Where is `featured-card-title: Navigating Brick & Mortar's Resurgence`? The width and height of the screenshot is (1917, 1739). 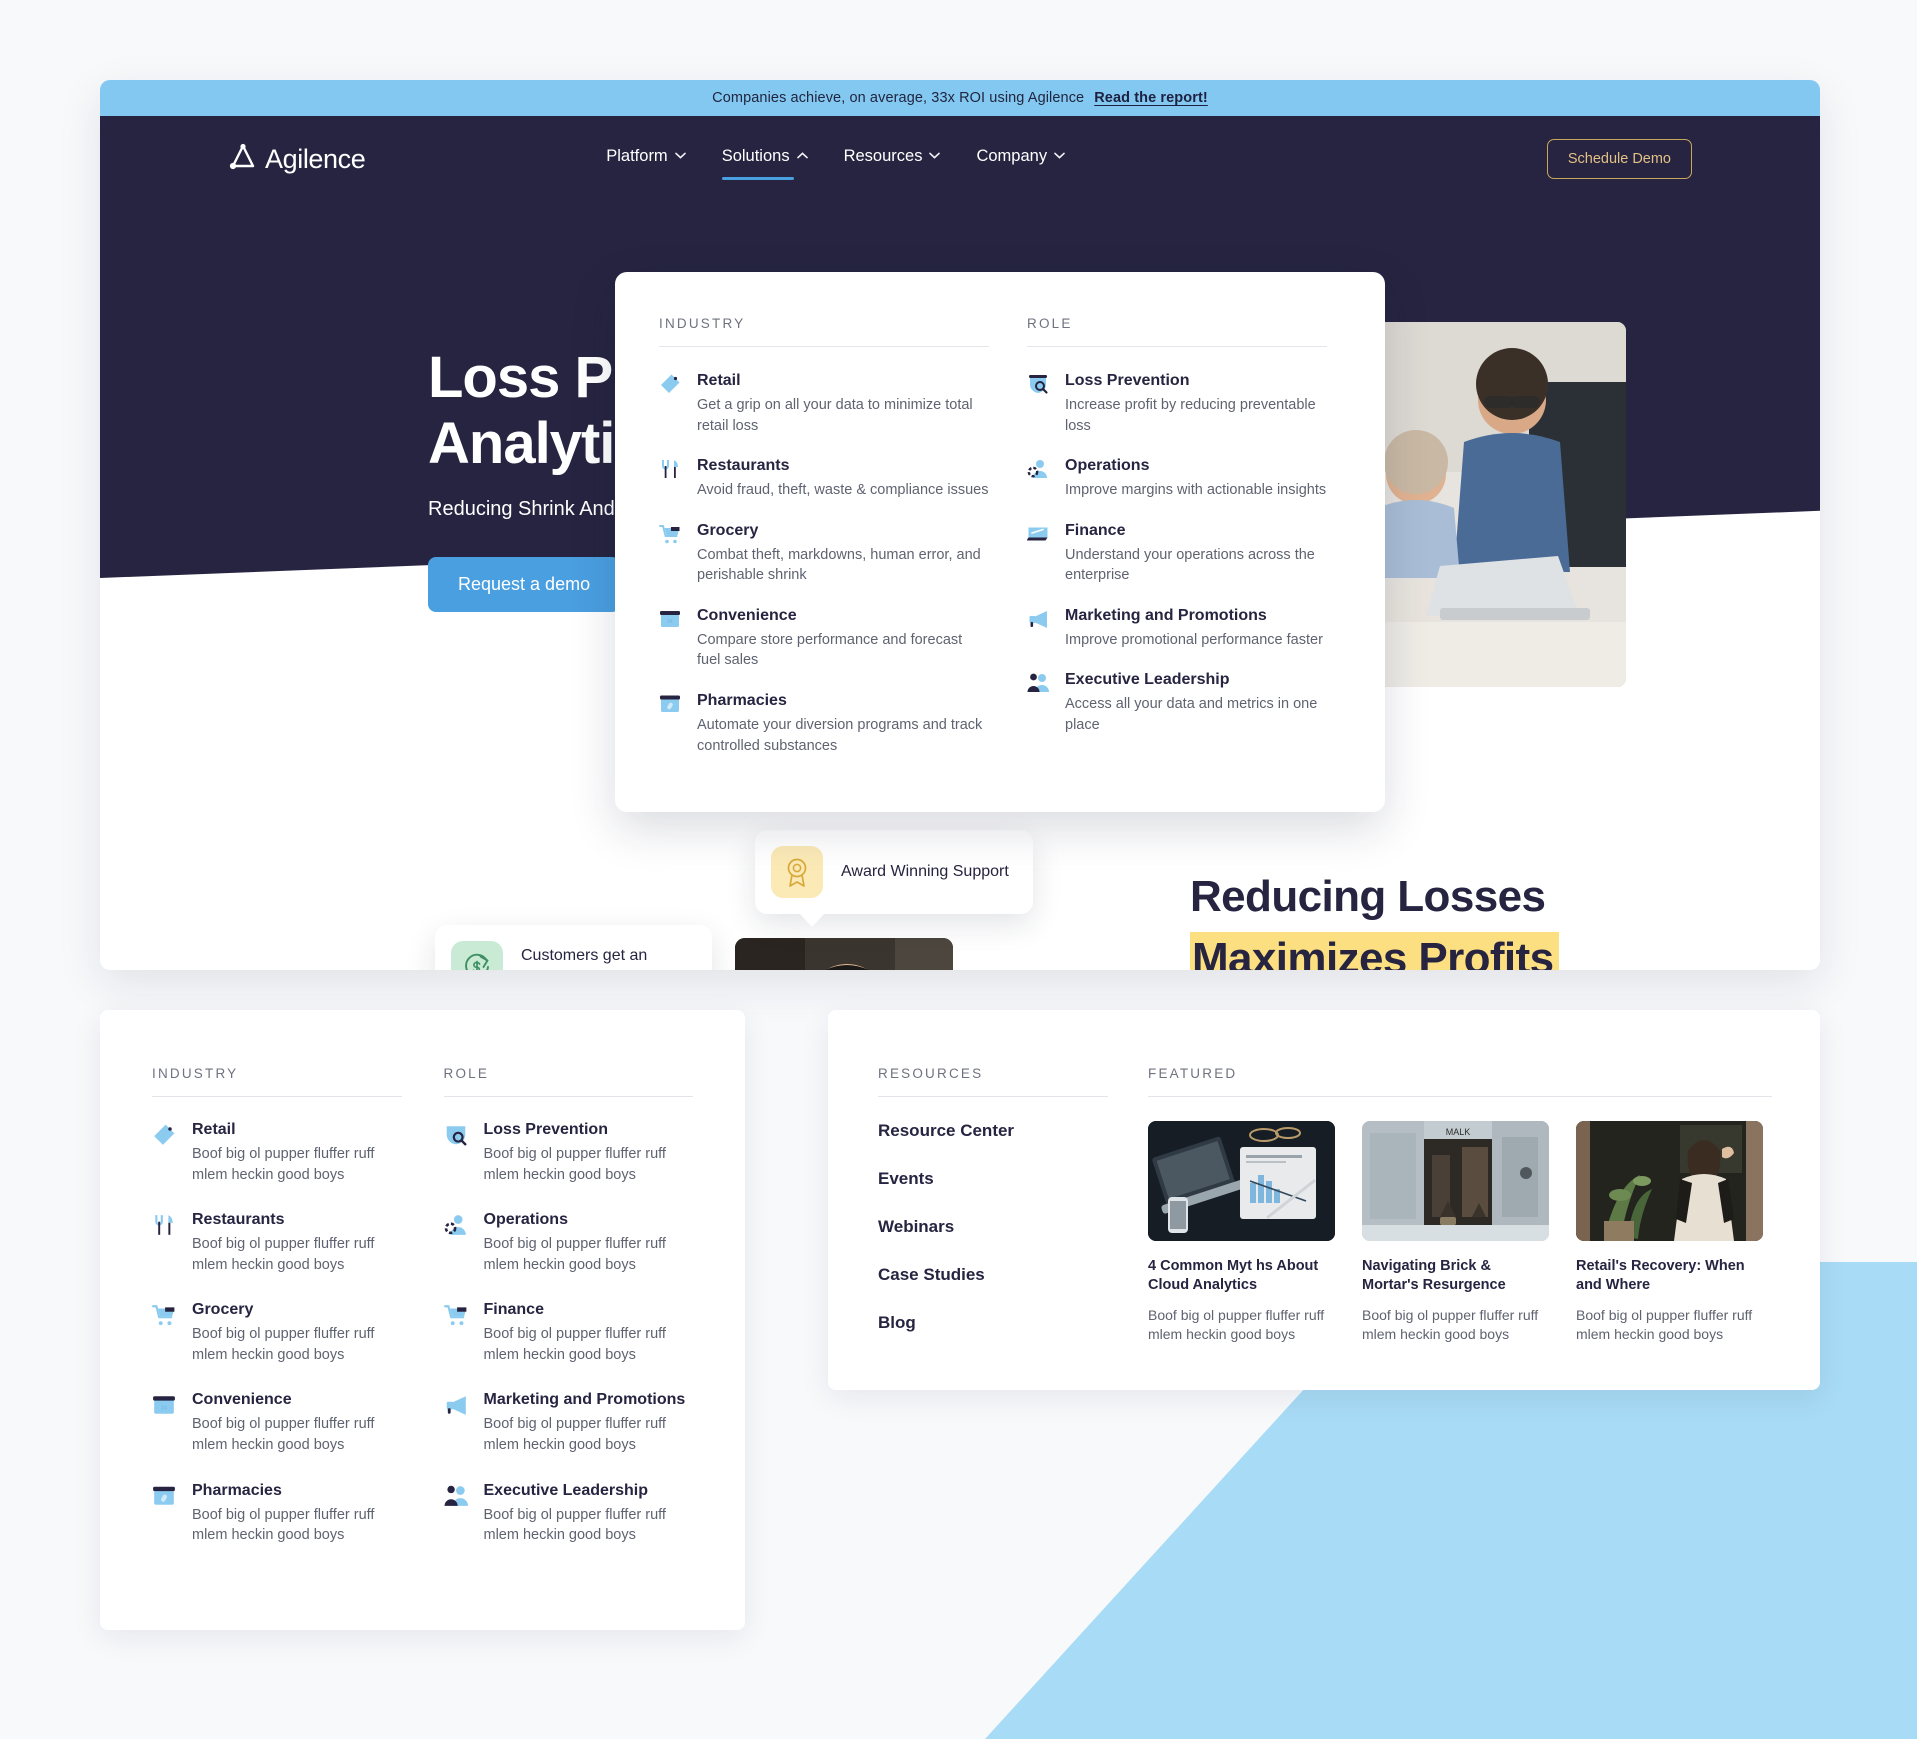 featured-card-title: Navigating Brick & Mortar's Resurgence is located at coordinates (1434, 1276).